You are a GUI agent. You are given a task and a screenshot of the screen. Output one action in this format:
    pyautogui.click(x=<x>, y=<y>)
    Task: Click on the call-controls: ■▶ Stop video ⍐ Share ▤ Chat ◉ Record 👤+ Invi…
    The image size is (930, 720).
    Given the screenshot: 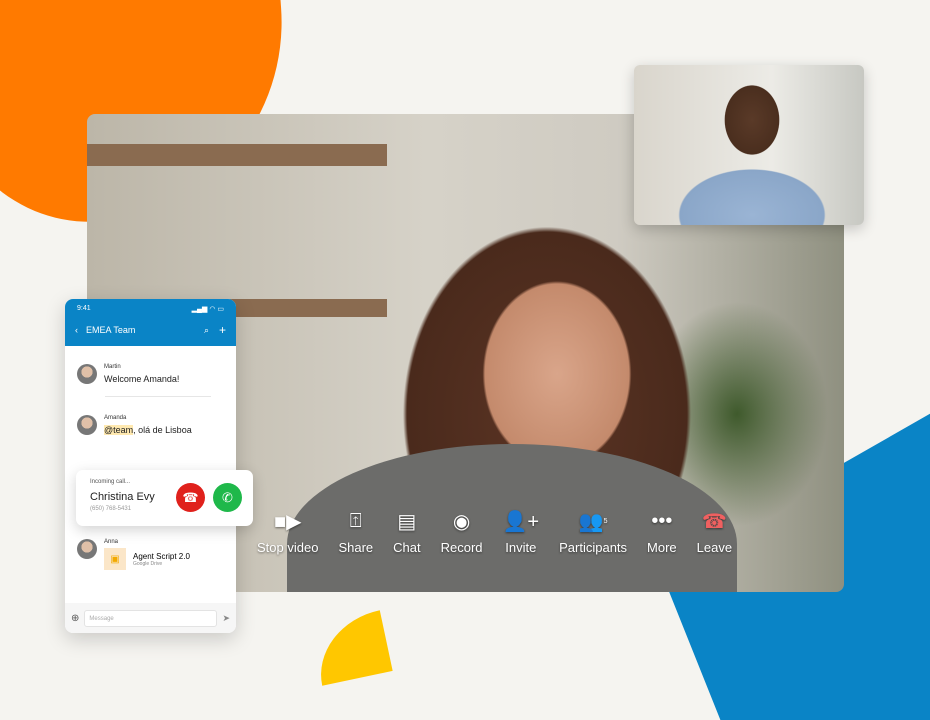 What is the action you would take?
    pyautogui.click(x=494, y=532)
    